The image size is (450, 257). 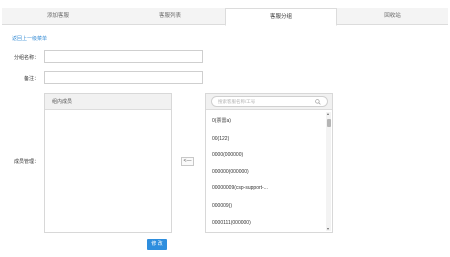 I want to click on group-members-header: 组内成员, so click(x=108, y=102).